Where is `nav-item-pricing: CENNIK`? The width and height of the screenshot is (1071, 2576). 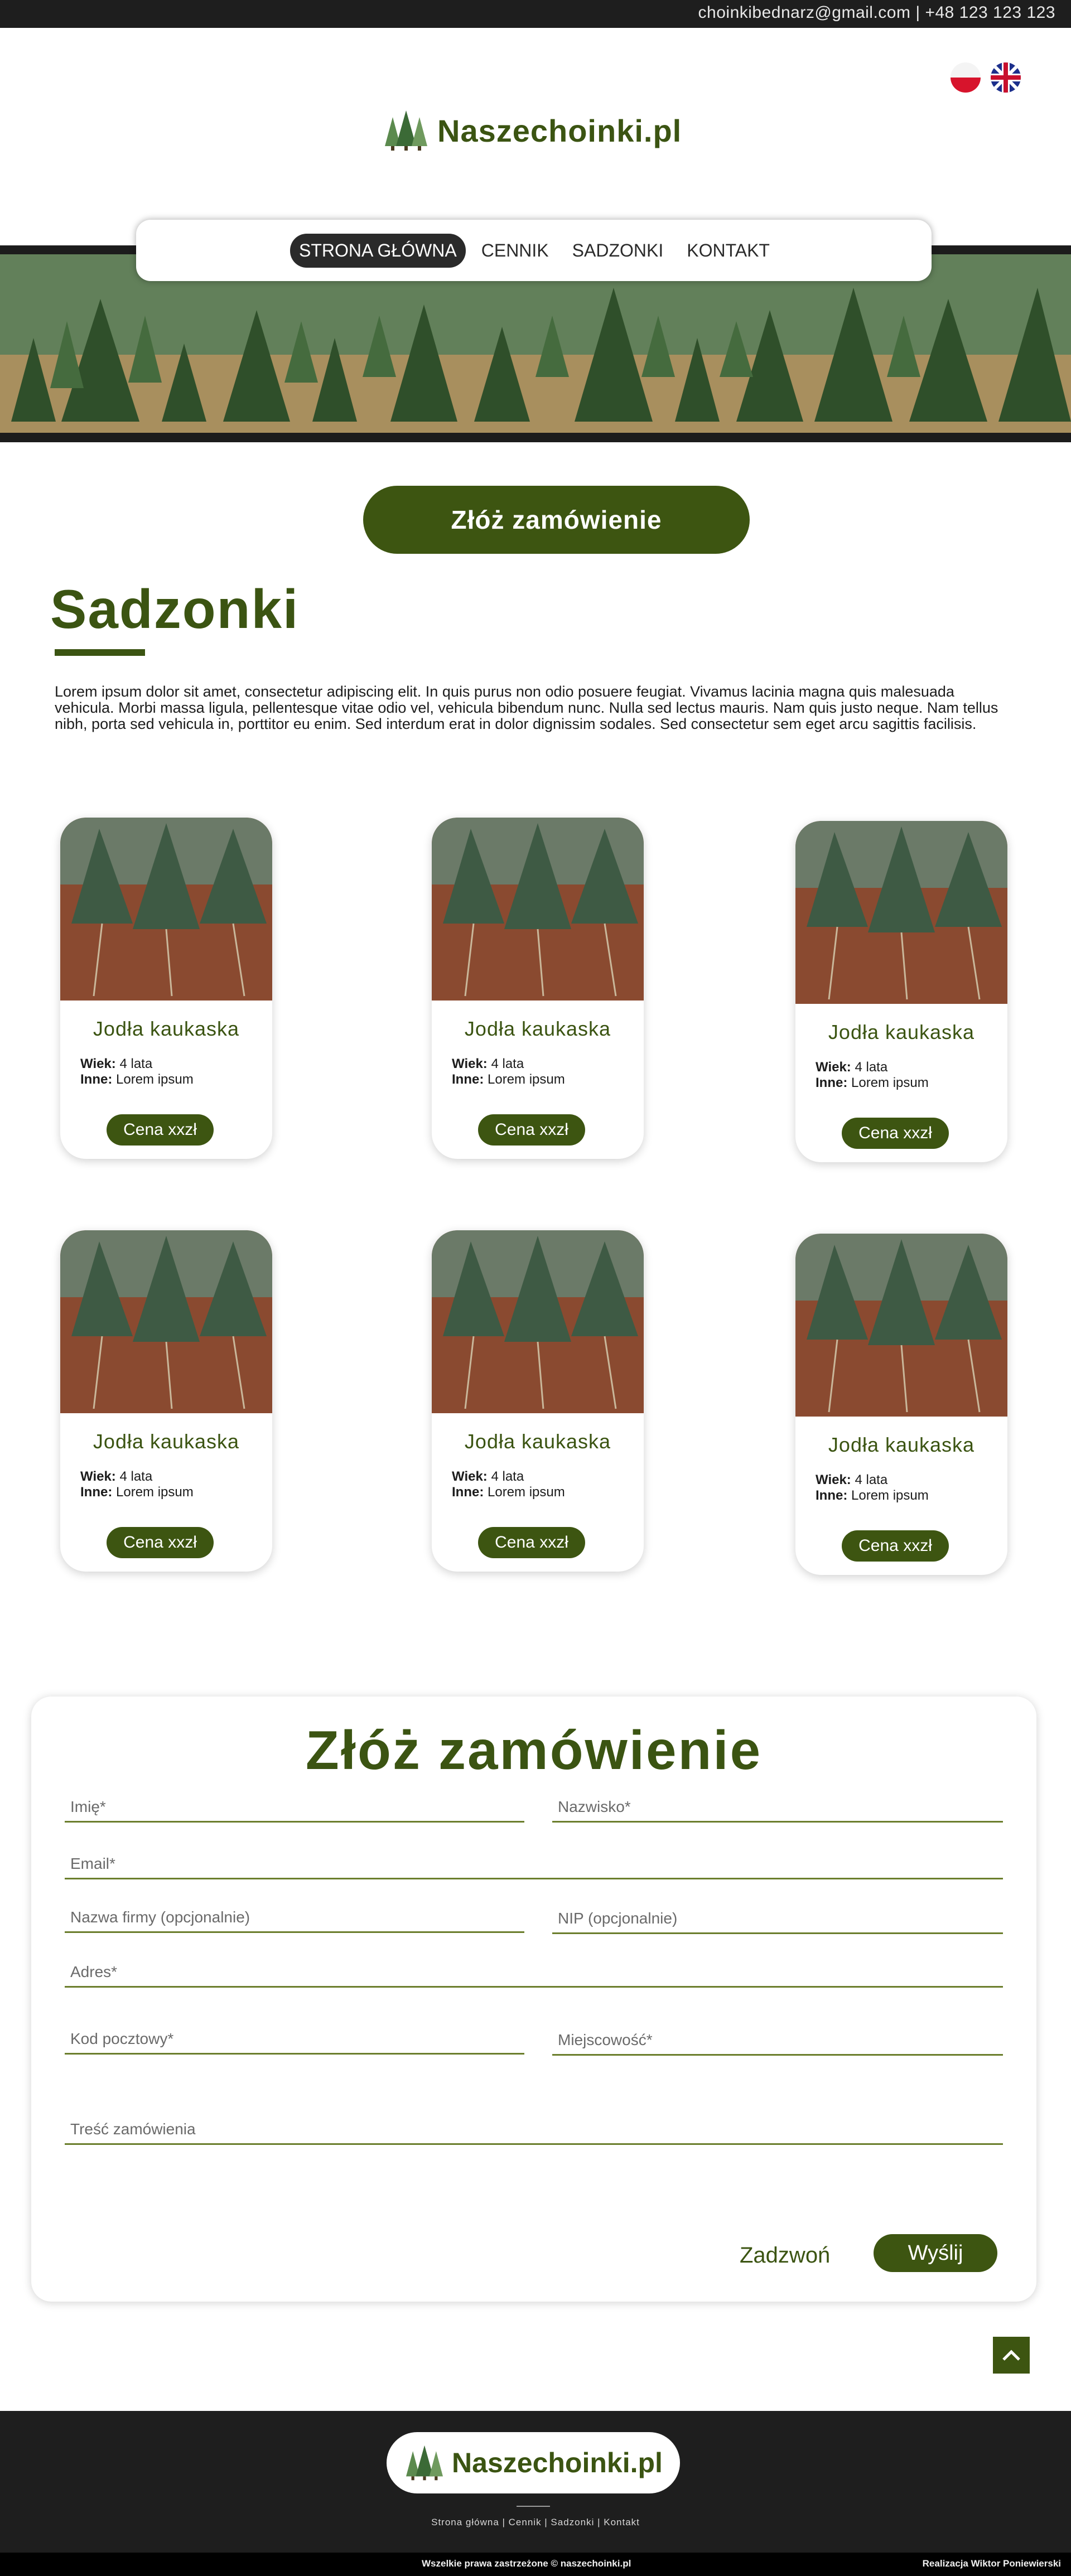 nav-item-pricing: CENNIK is located at coordinates (515, 251).